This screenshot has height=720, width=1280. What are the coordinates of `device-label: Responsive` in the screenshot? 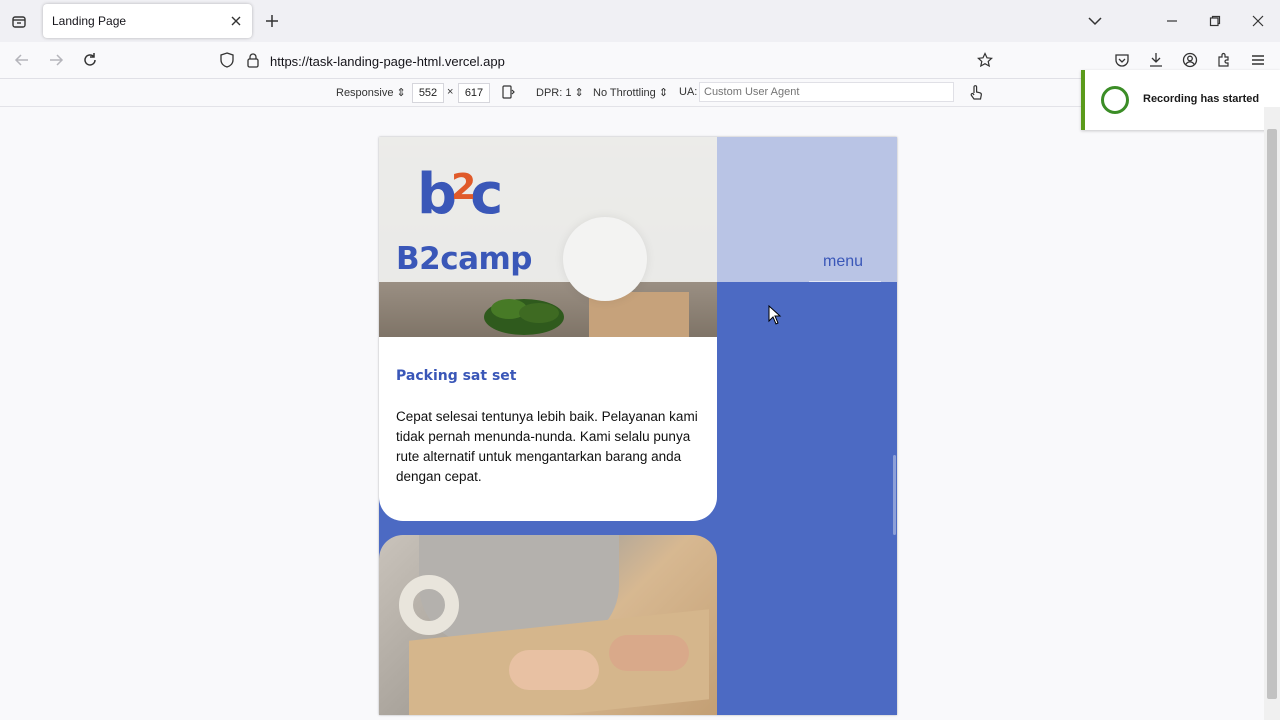 It's located at (365, 93).